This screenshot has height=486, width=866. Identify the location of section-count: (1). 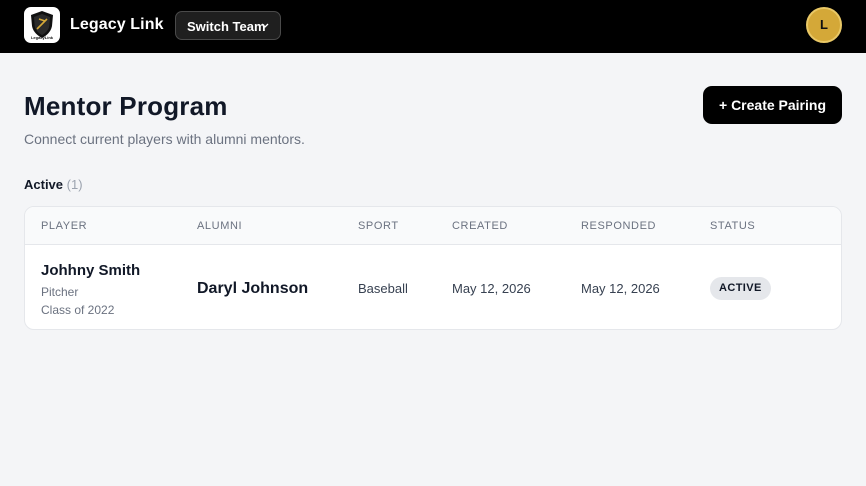
(74, 184).